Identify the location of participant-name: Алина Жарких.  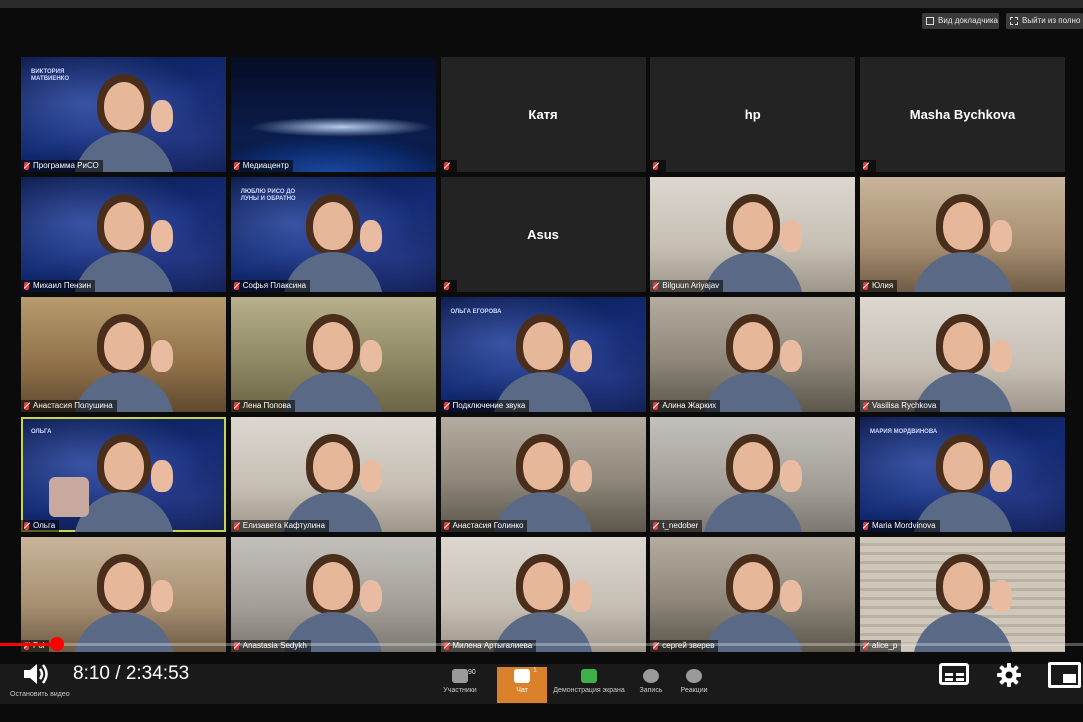
(689, 405).